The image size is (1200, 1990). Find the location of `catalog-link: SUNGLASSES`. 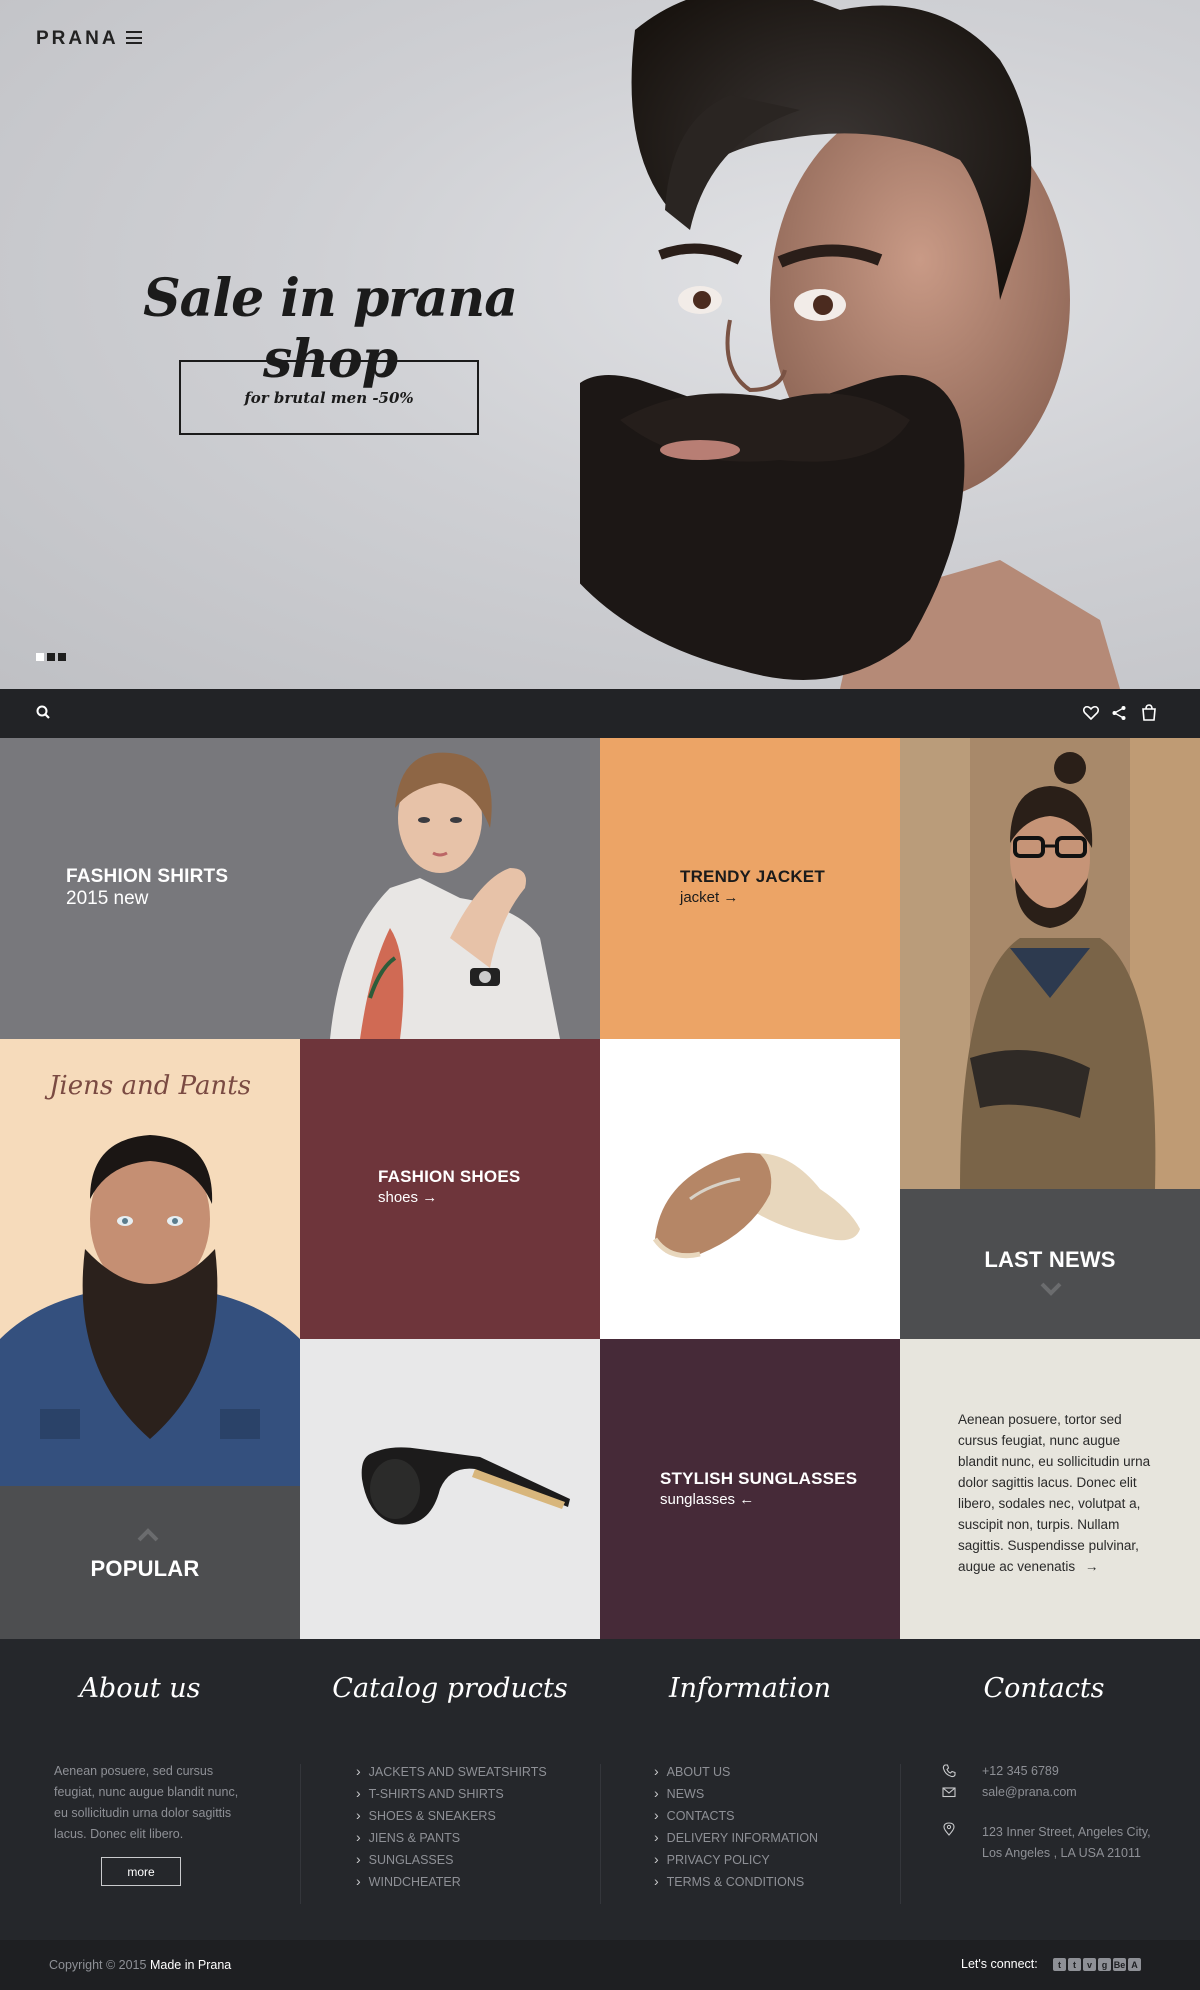

catalog-link: SUNGLASSES is located at coordinates (451, 1860).